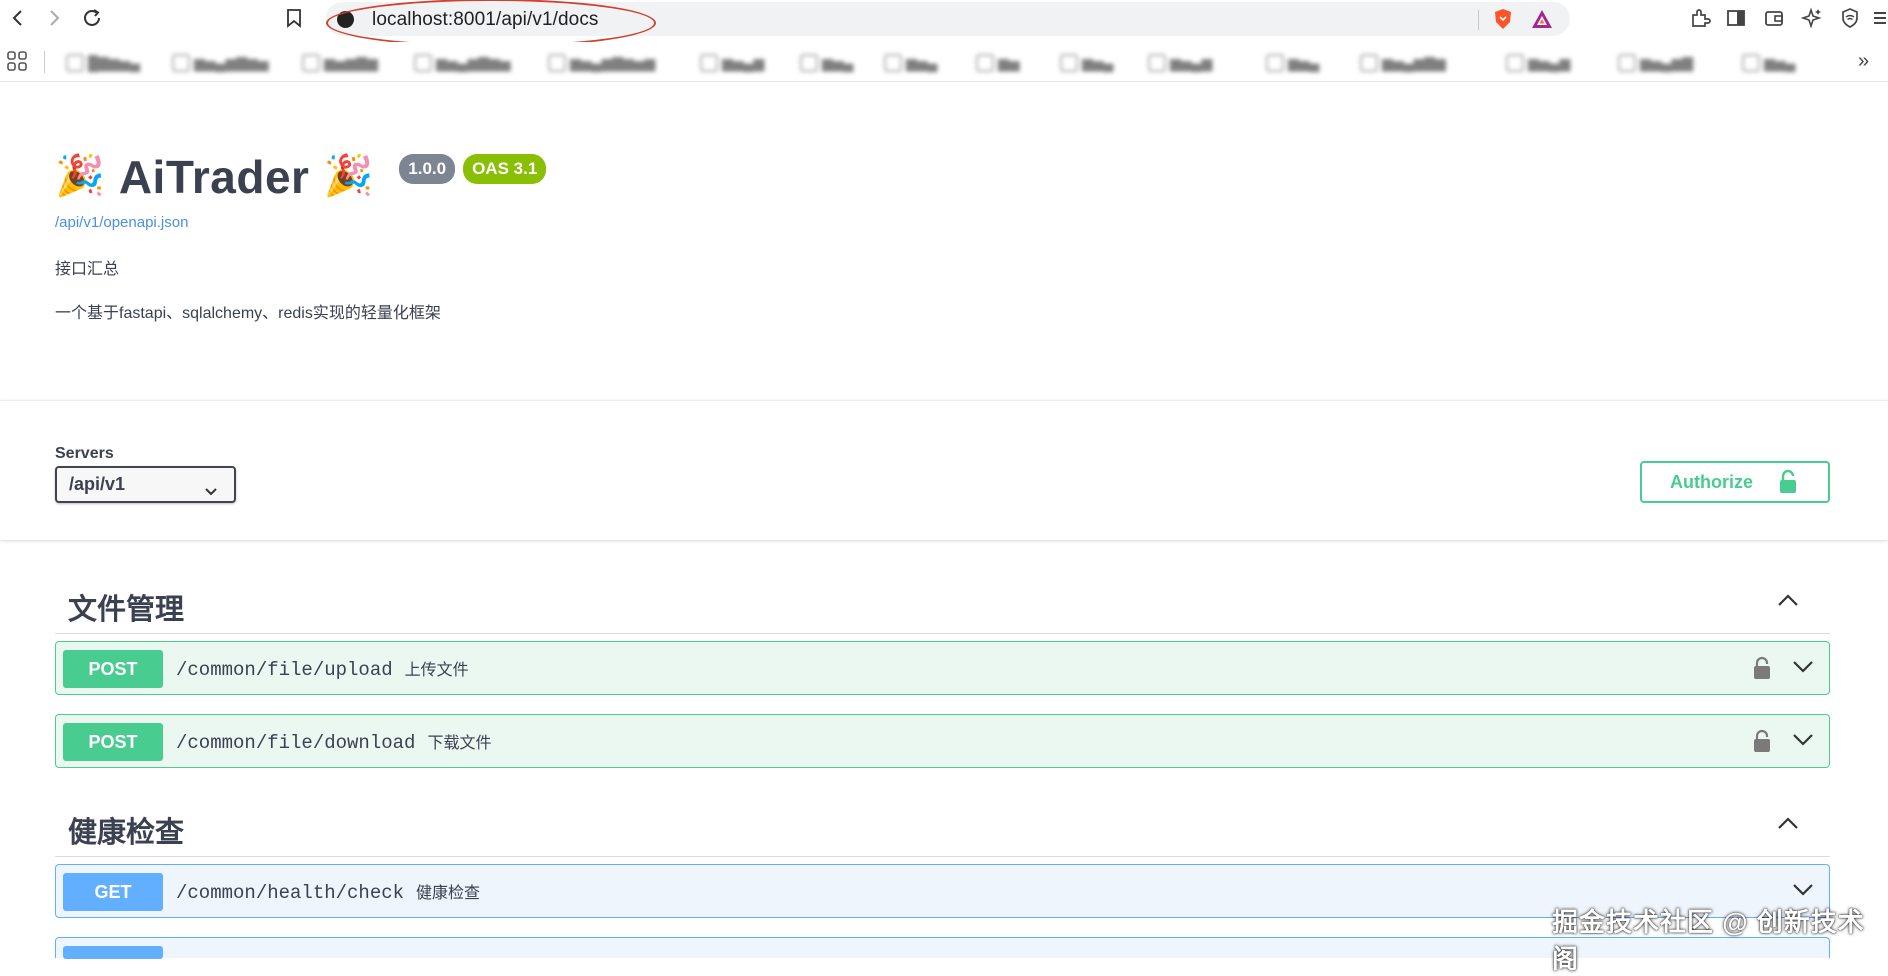  What do you see at coordinates (92, 18) in the screenshot?
I see `reload-icon` at bounding box center [92, 18].